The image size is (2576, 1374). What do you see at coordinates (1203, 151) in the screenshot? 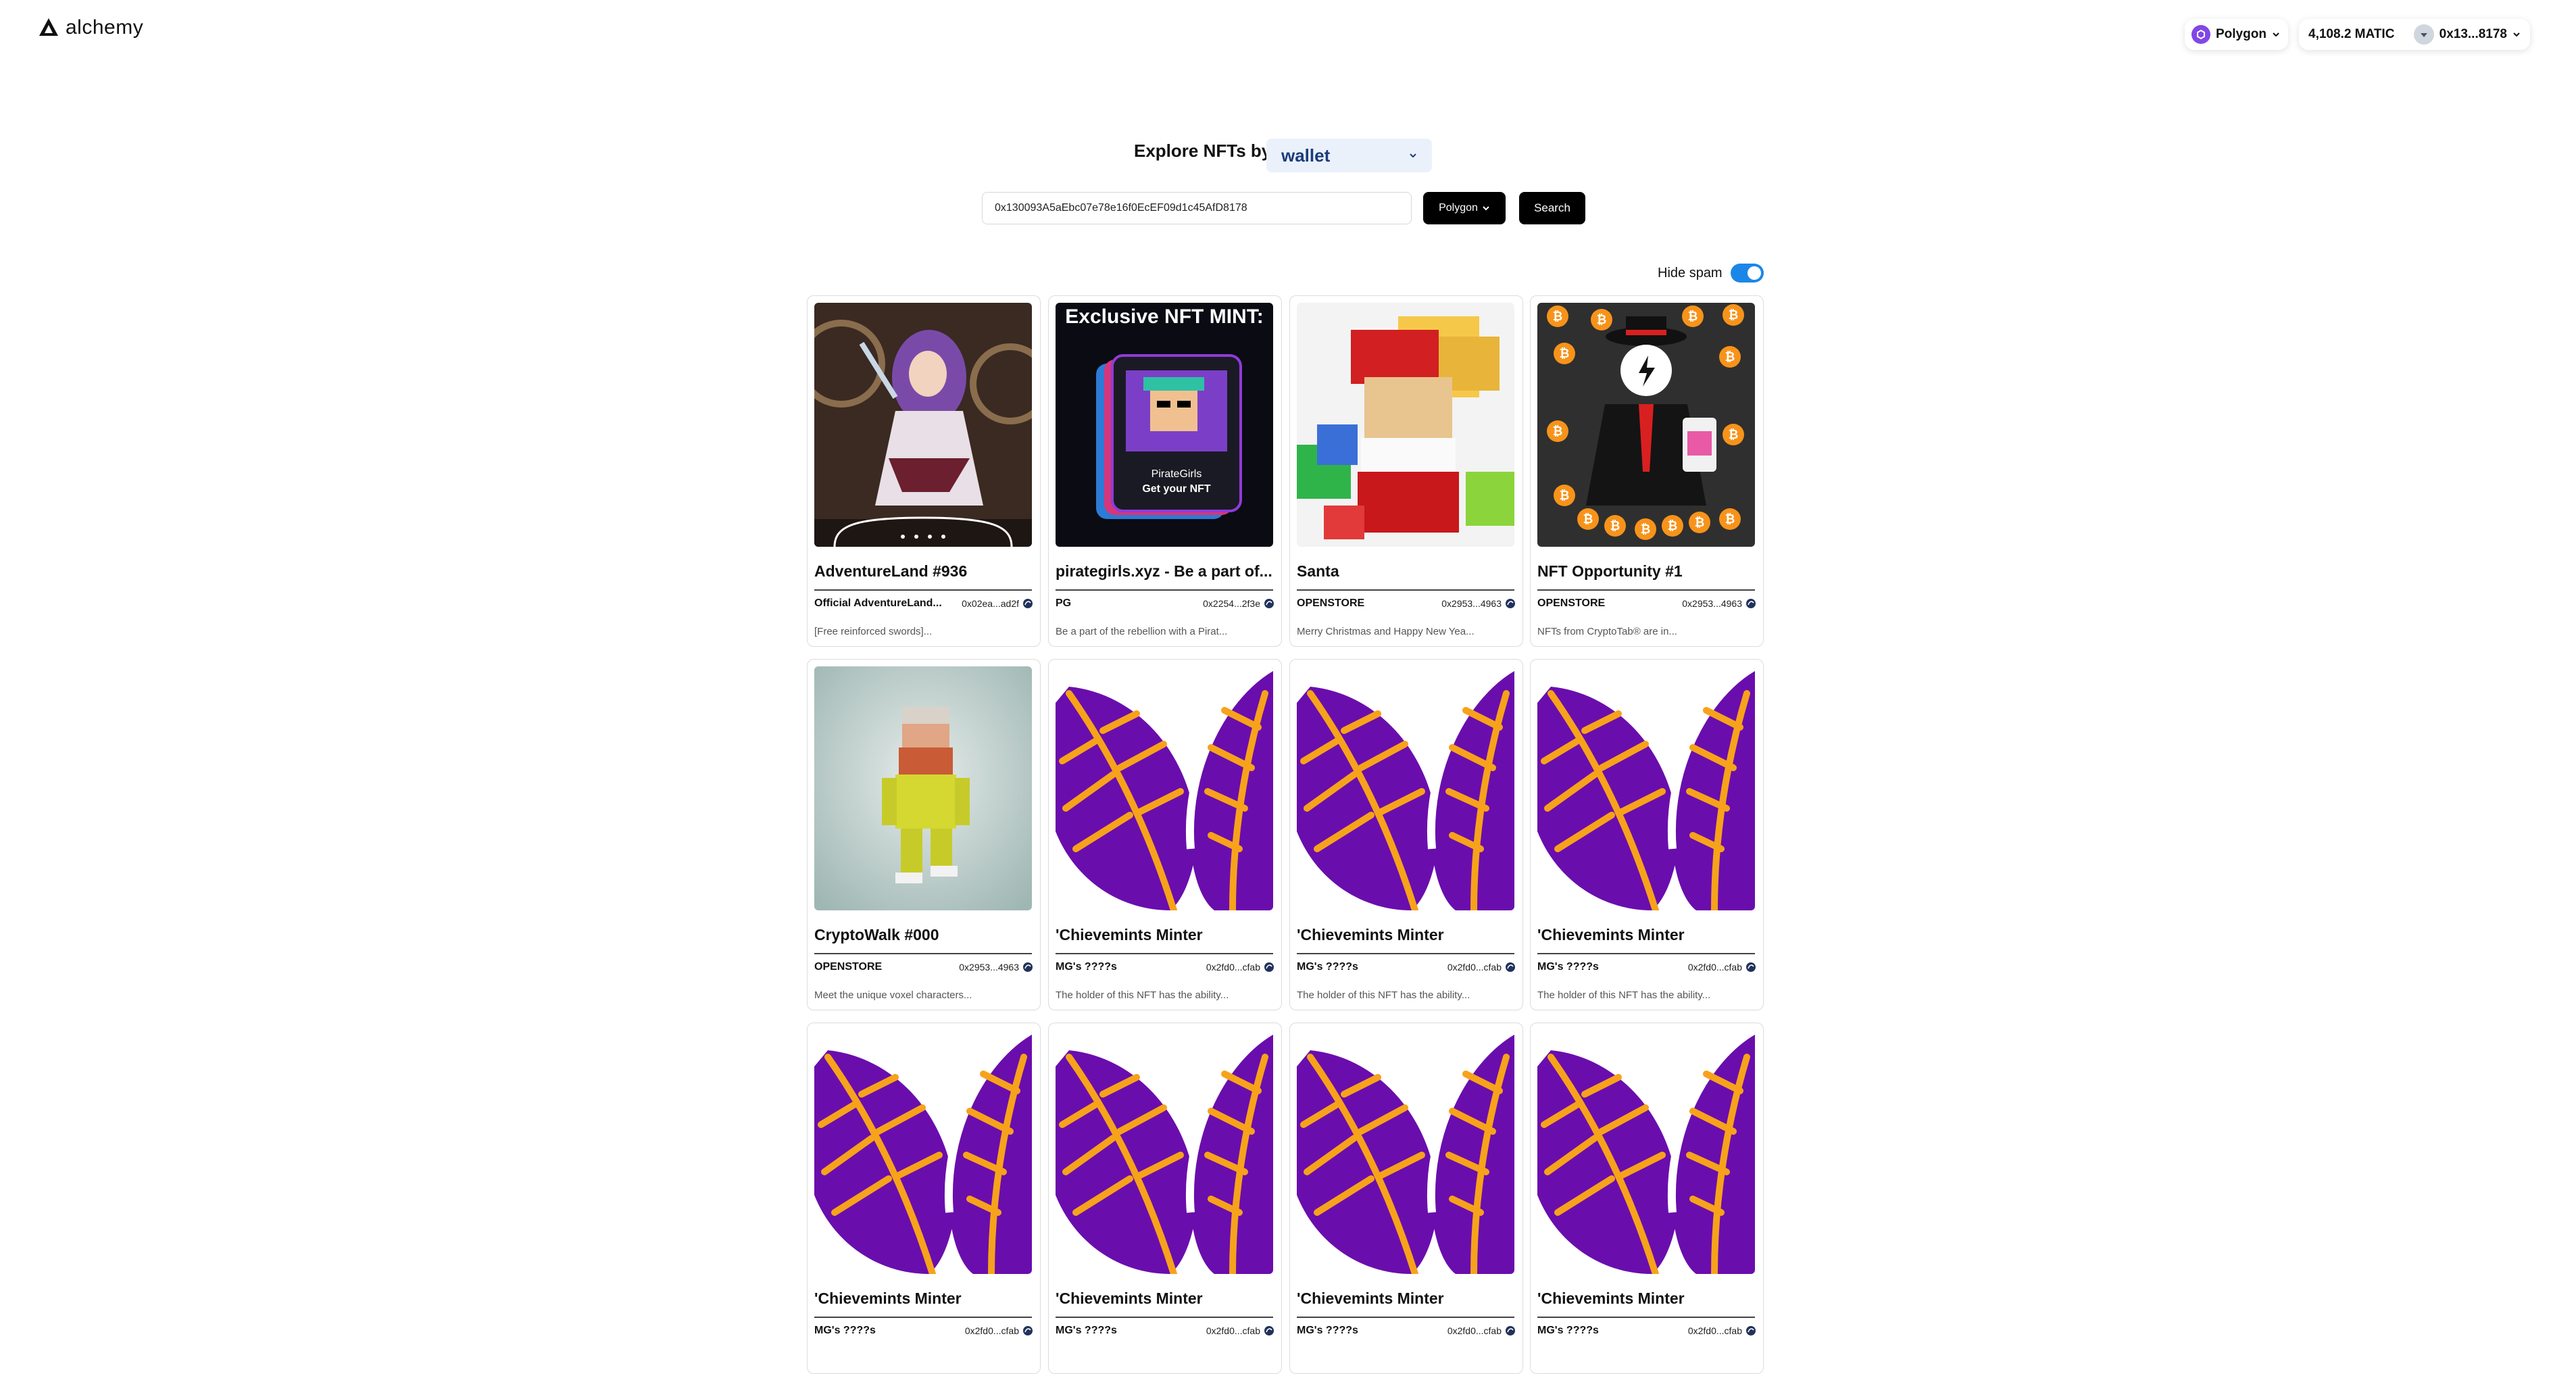
I see `explore-label: Explore NFTs by` at bounding box center [1203, 151].